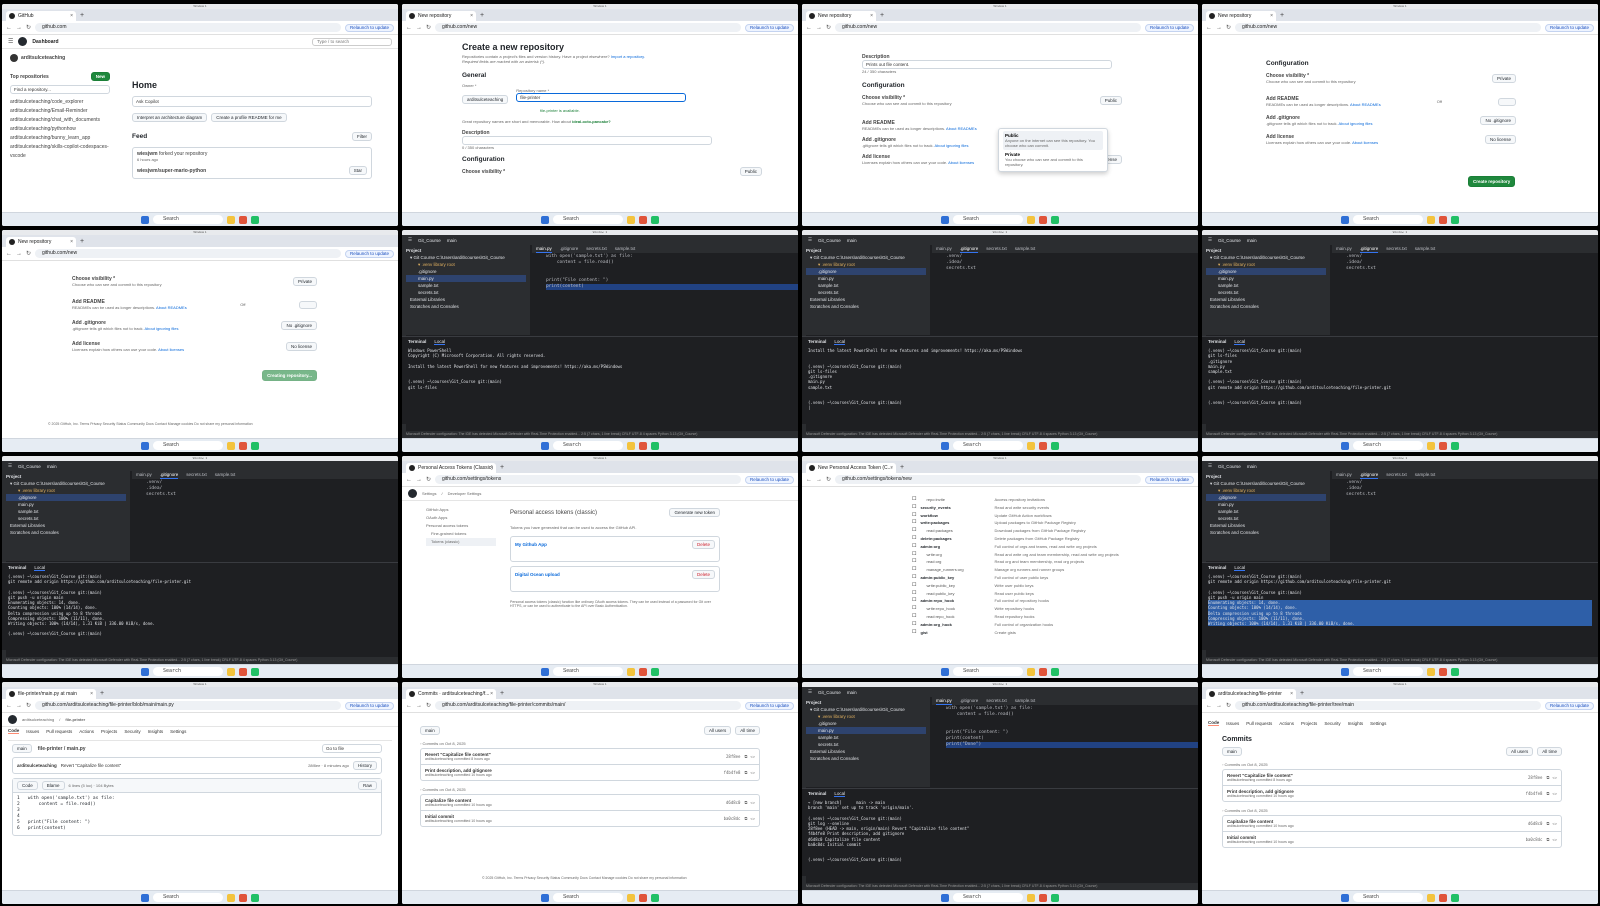  Describe the element at coordinates (1286, 723) in the screenshot. I see `repo-nav-actions: Actions` at that location.